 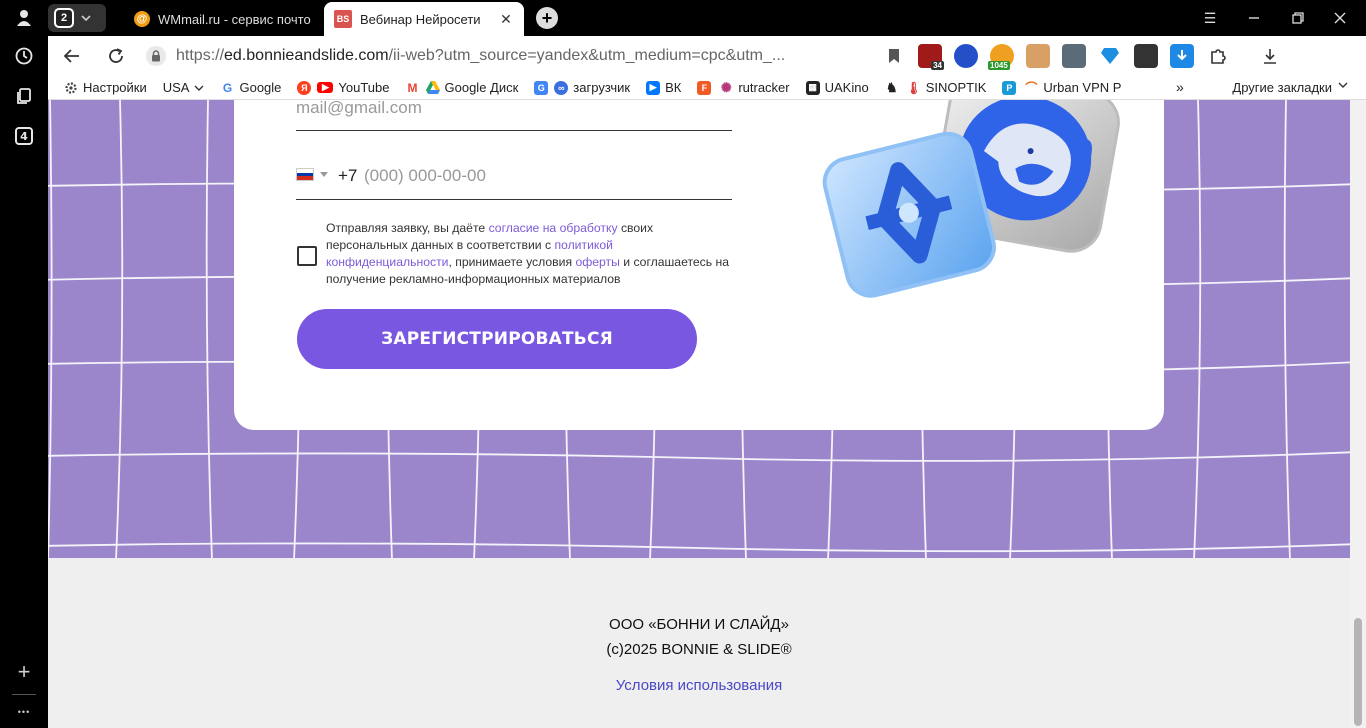 I want to click on tab-webinar: BS Вебинар Нейросети ✕, so click(x=424, y=19).